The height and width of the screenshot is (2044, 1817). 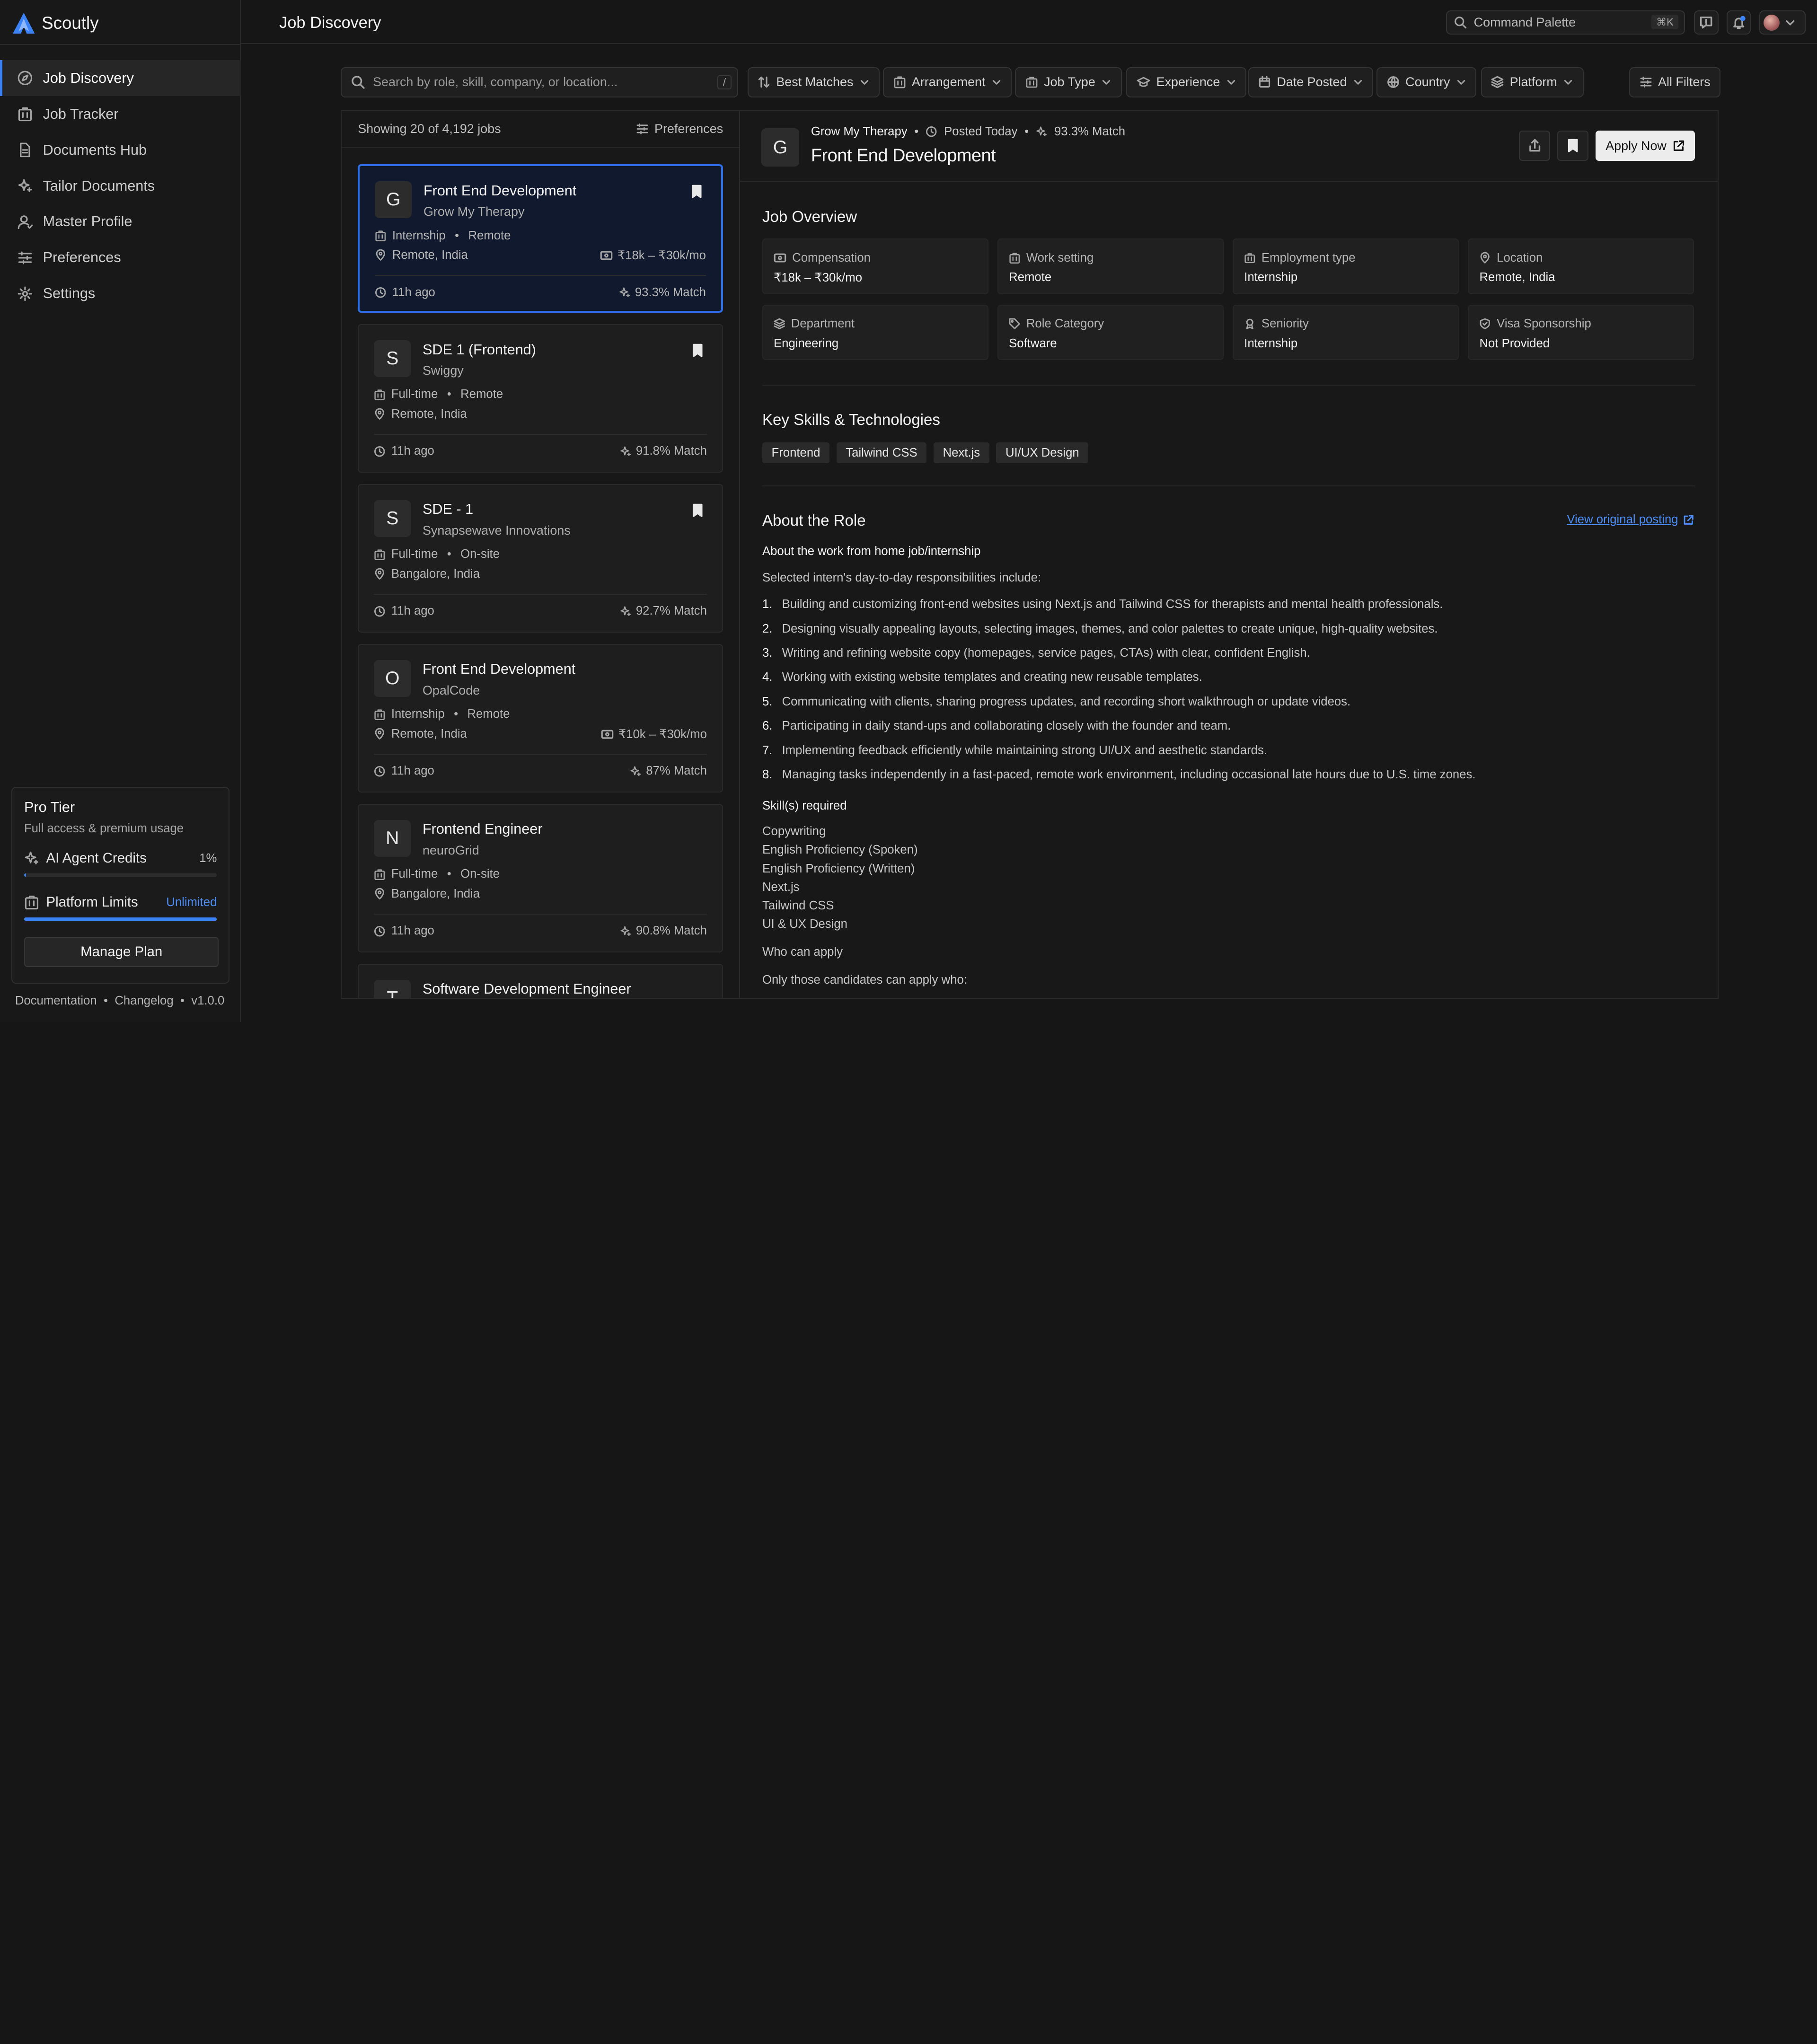 I want to click on job-type: Full-time, so click(x=414, y=554).